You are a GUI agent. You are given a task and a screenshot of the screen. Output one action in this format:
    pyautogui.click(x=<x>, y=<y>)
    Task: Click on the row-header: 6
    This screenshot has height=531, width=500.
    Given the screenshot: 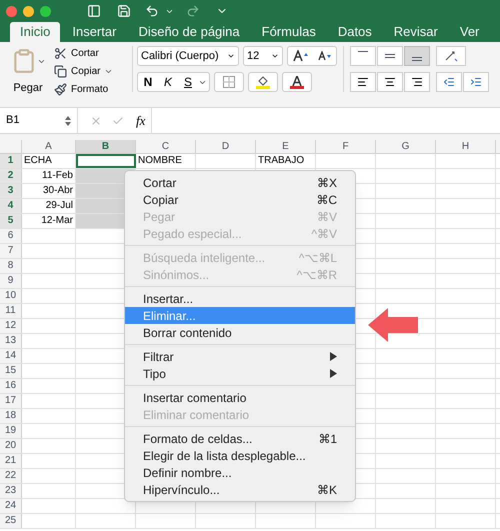 What is the action you would take?
    pyautogui.click(x=11, y=236)
    